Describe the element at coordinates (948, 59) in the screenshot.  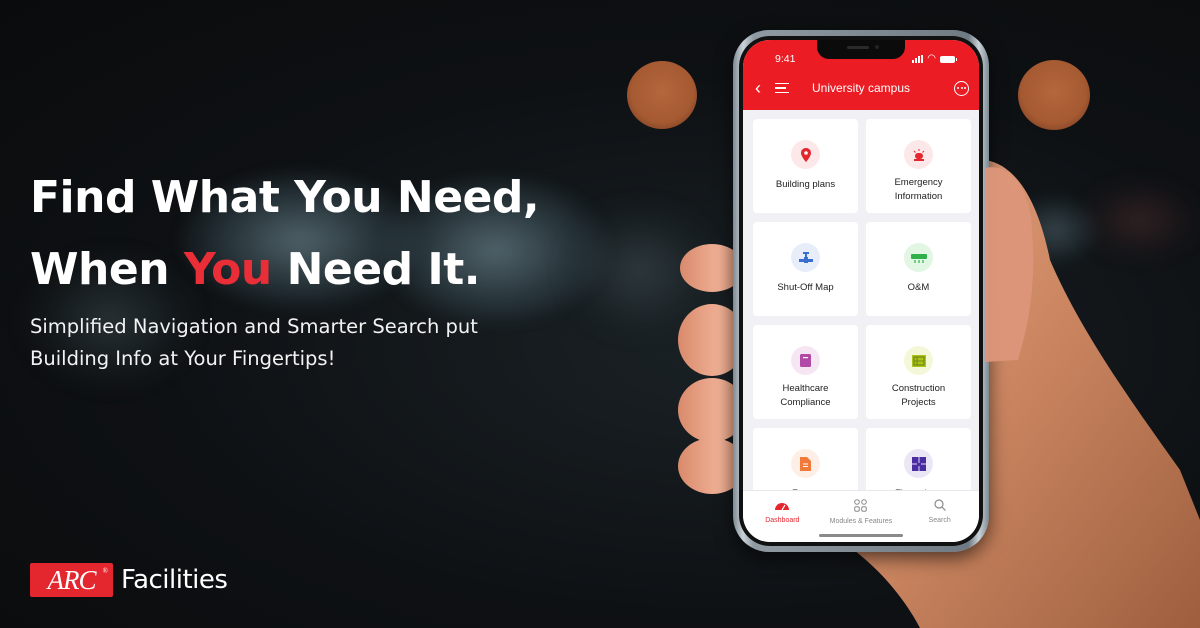
I see `battery-icon` at that location.